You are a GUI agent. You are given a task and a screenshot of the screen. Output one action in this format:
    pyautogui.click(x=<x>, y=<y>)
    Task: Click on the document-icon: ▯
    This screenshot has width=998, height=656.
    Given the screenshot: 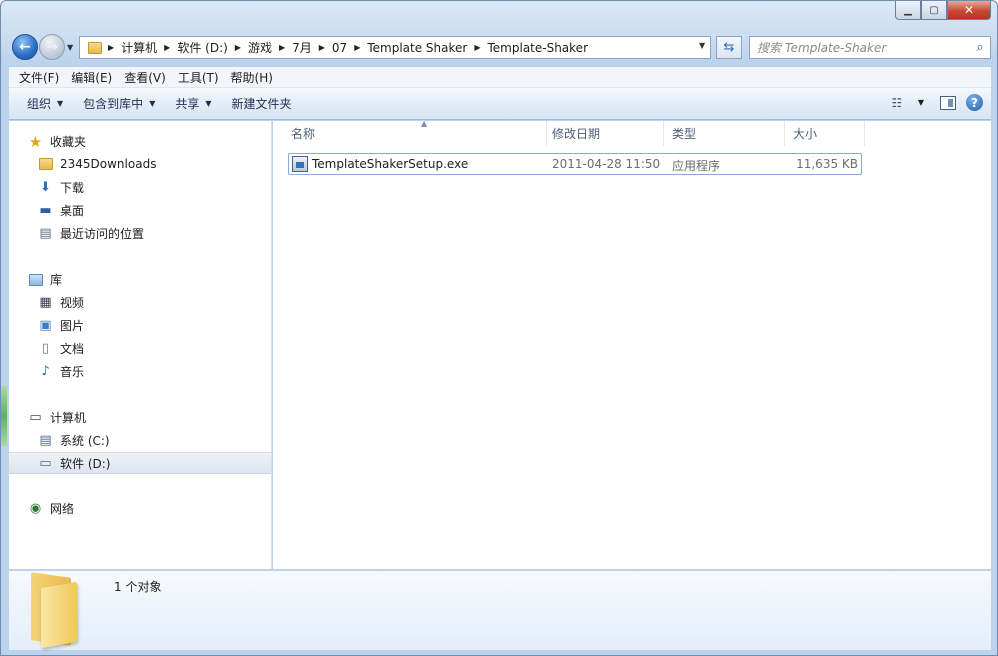 What is the action you would take?
    pyautogui.click(x=45, y=348)
    